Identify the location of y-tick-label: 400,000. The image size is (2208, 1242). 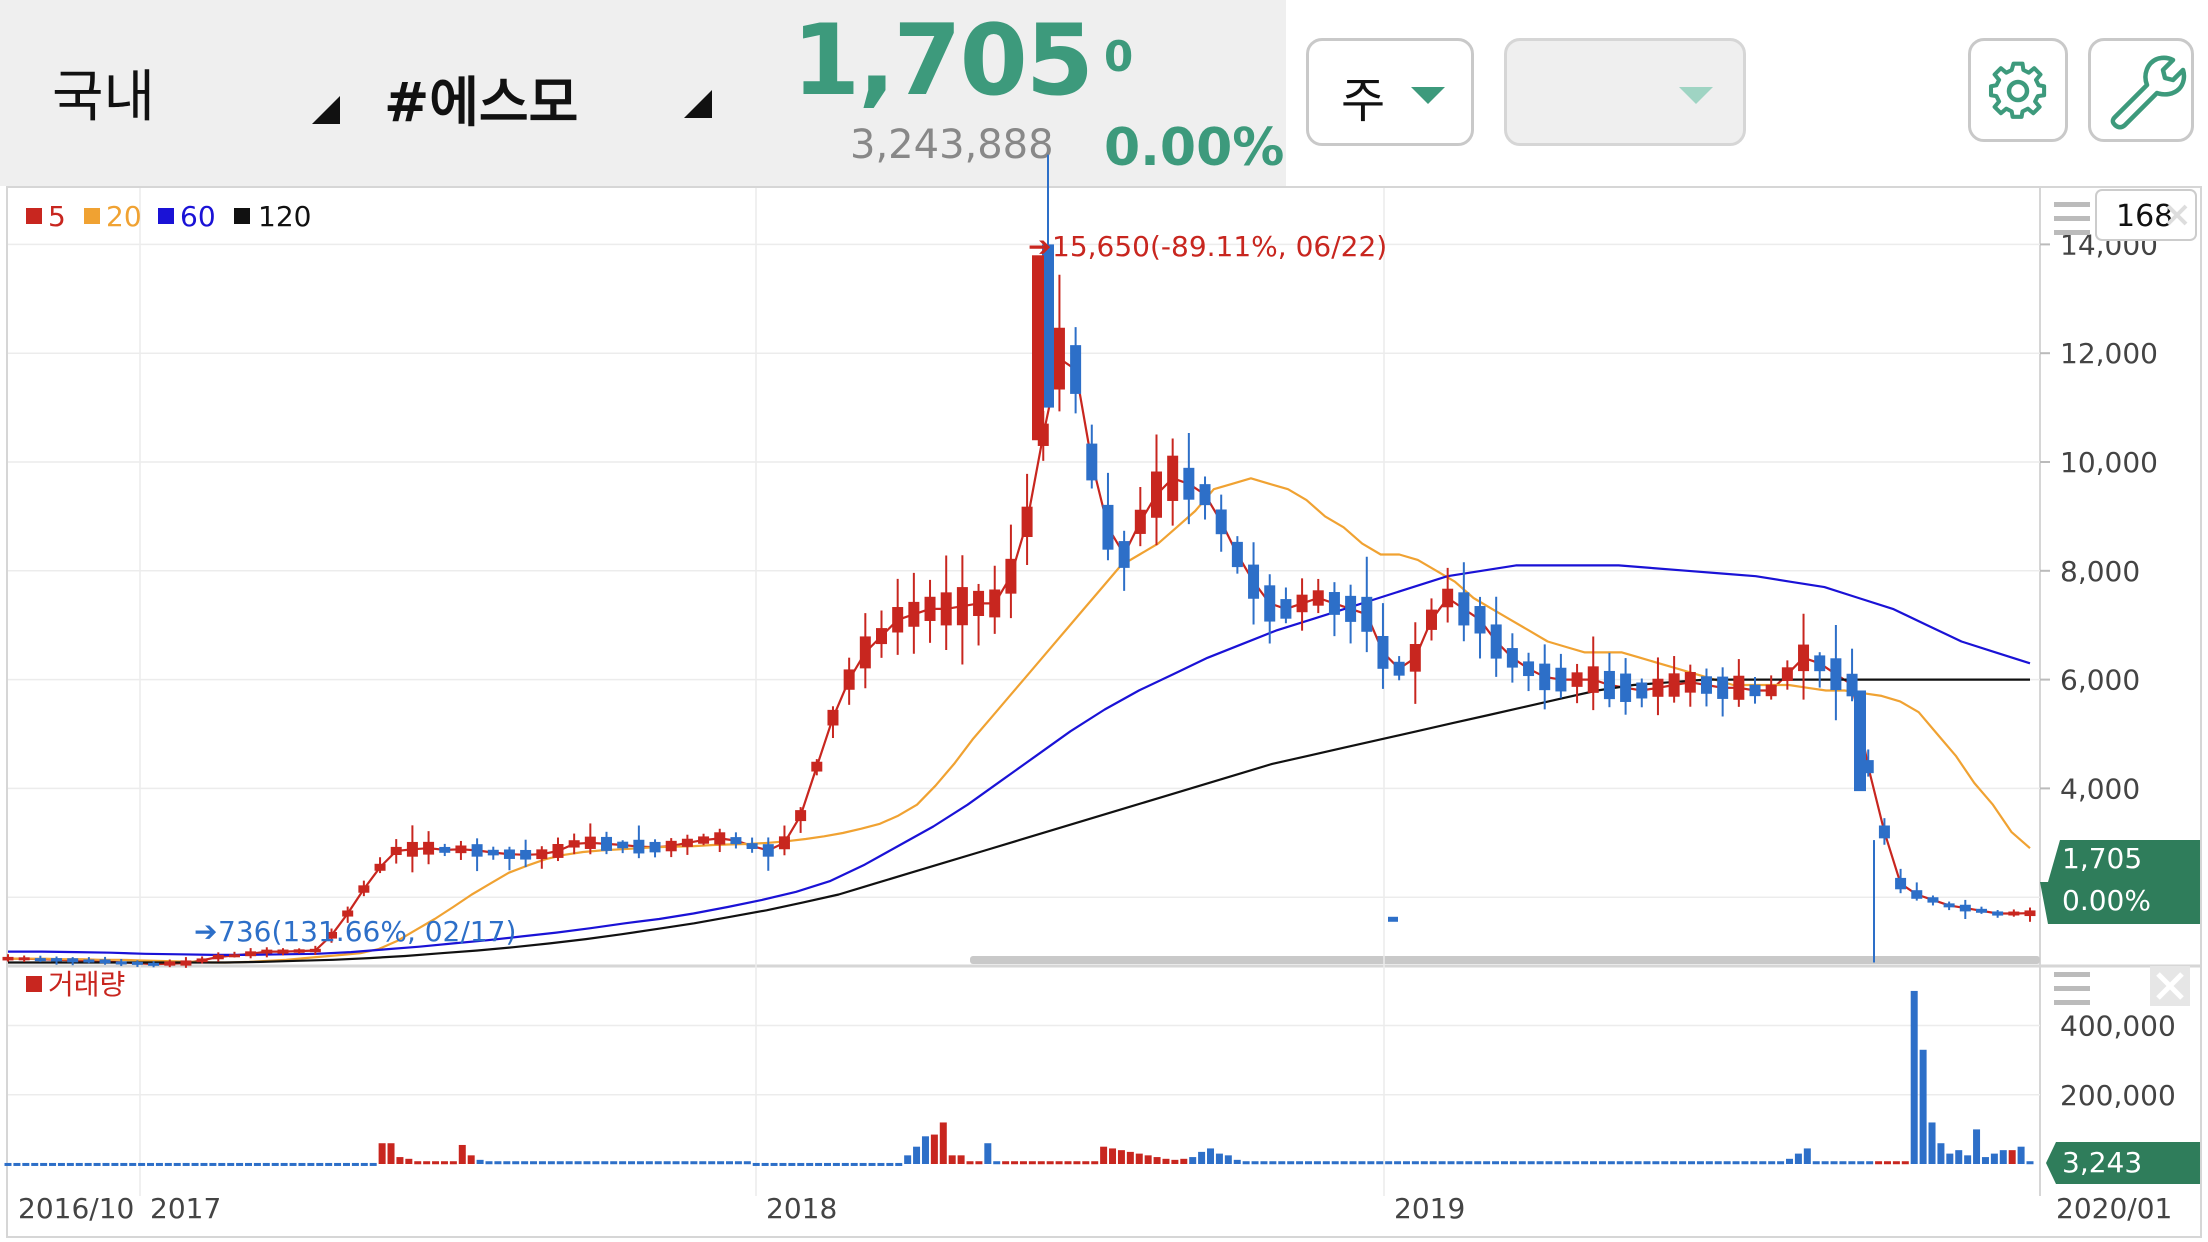
(2118, 1026).